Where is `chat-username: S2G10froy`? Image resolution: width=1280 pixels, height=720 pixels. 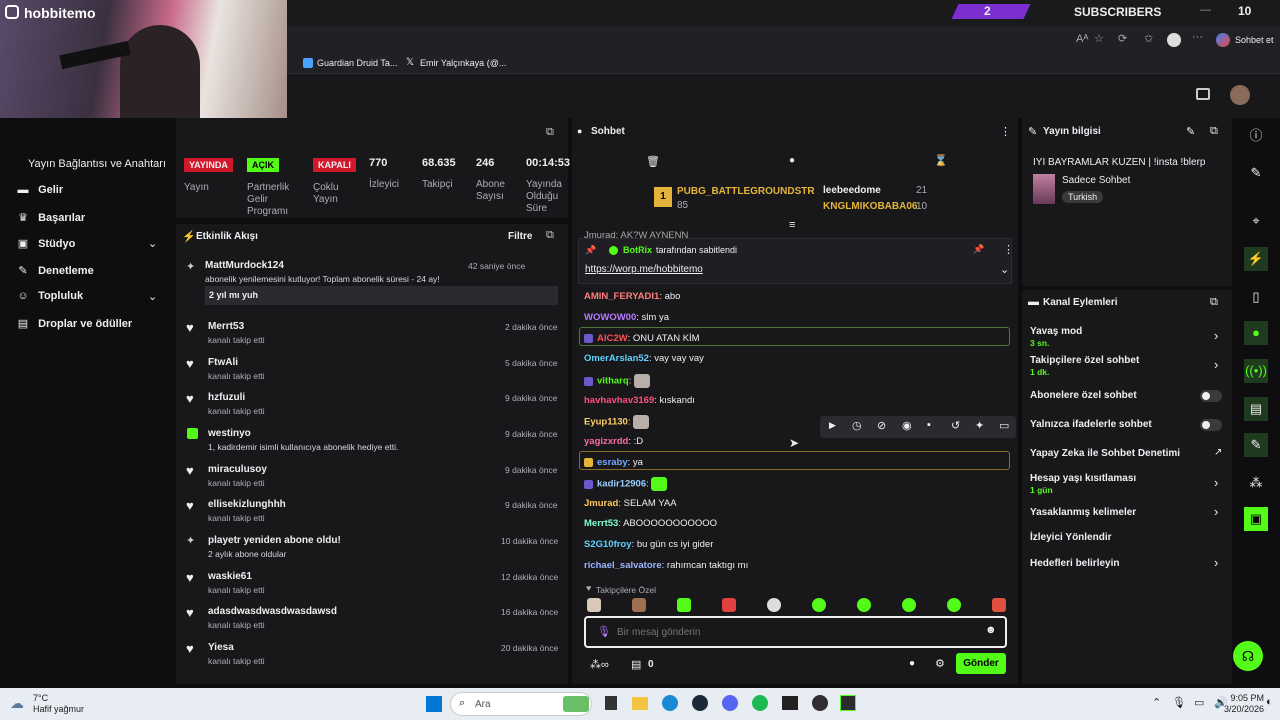
chat-username: S2G10froy is located at coordinates (608, 544).